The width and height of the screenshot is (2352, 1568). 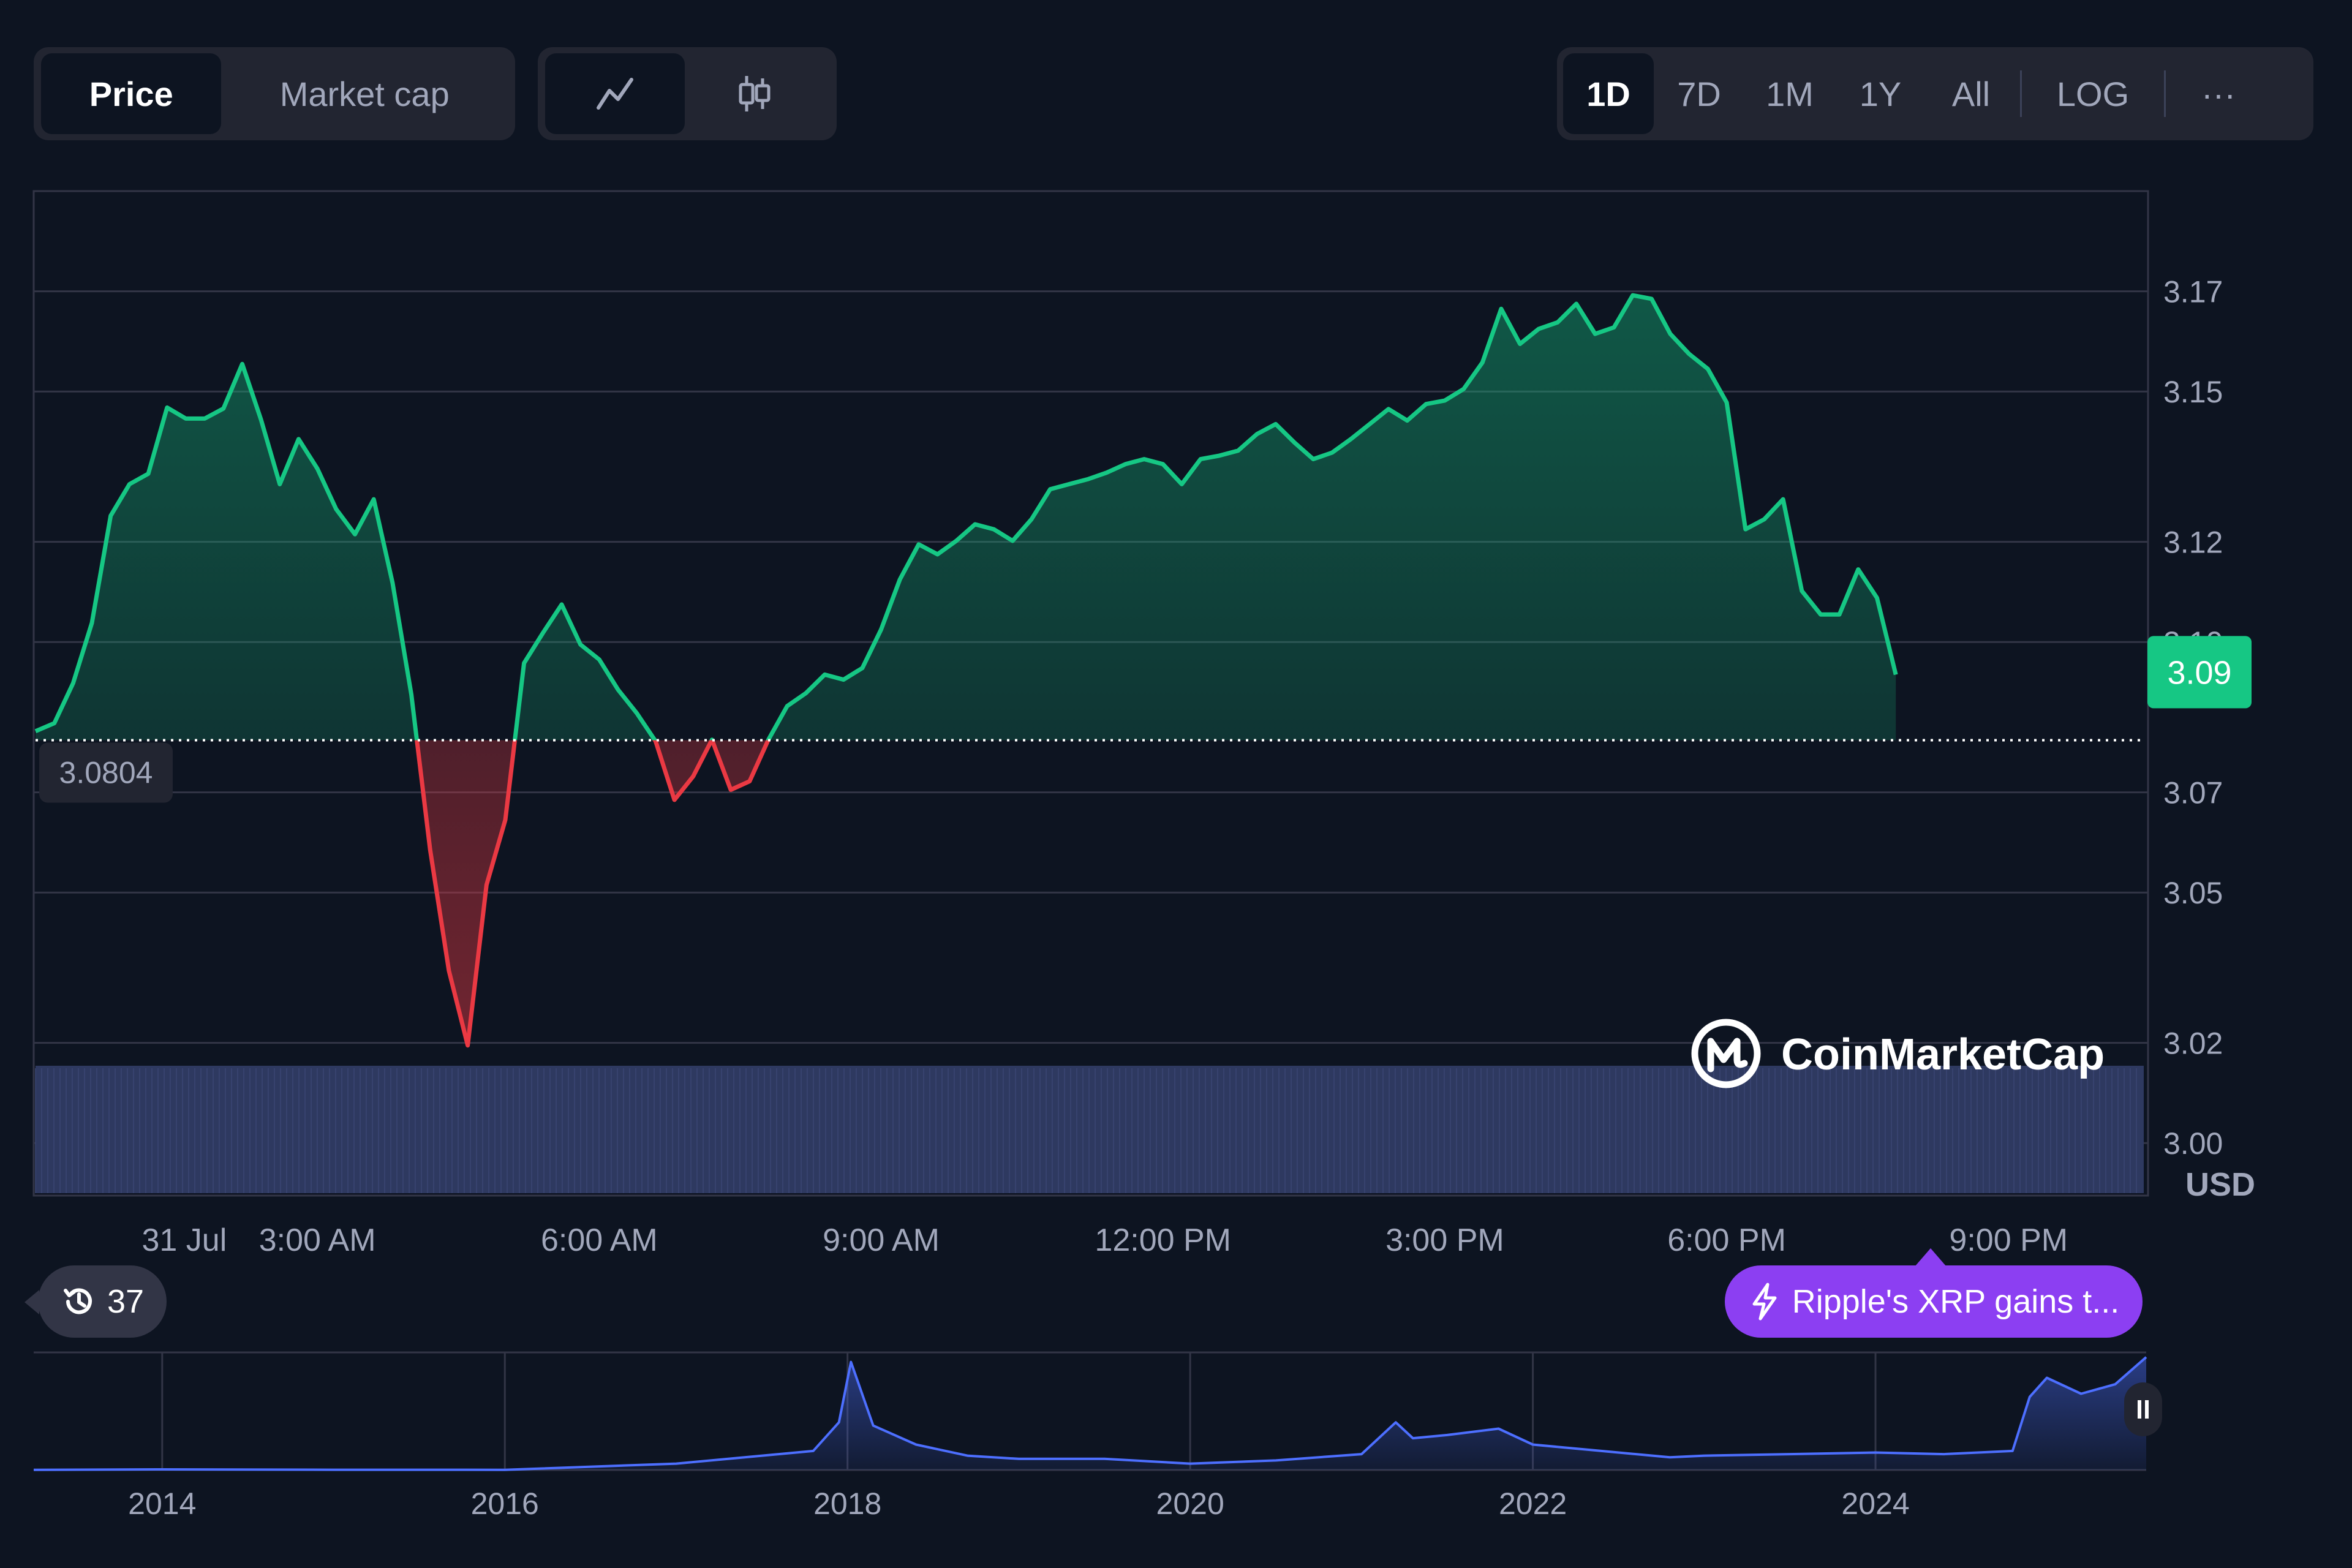 I want to click on overview-x-tick-label: 2016, so click(x=505, y=1504).